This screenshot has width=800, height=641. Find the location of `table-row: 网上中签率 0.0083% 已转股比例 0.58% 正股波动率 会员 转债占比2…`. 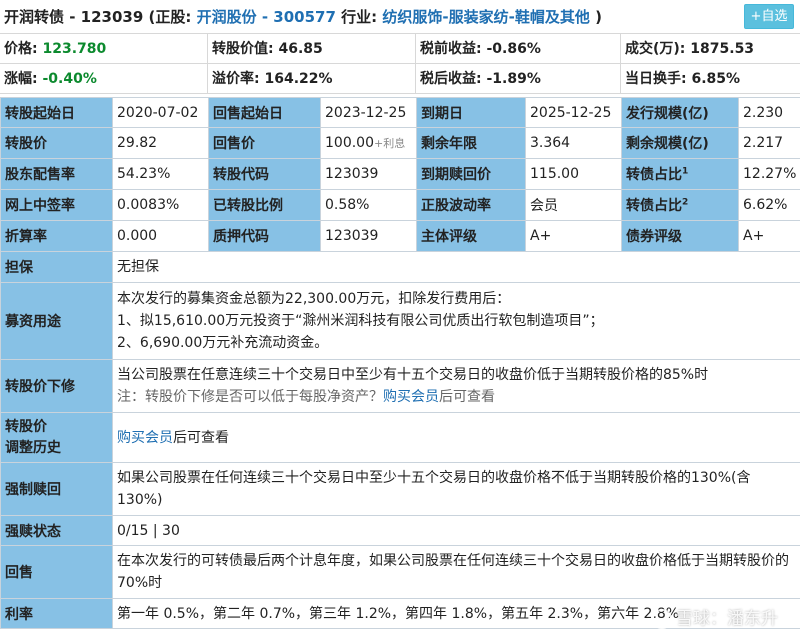

table-row: 网上中签率 0.0083% 已转股比例 0.58% 正股波动率 会员 转债占比2… is located at coordinates (400, 205).